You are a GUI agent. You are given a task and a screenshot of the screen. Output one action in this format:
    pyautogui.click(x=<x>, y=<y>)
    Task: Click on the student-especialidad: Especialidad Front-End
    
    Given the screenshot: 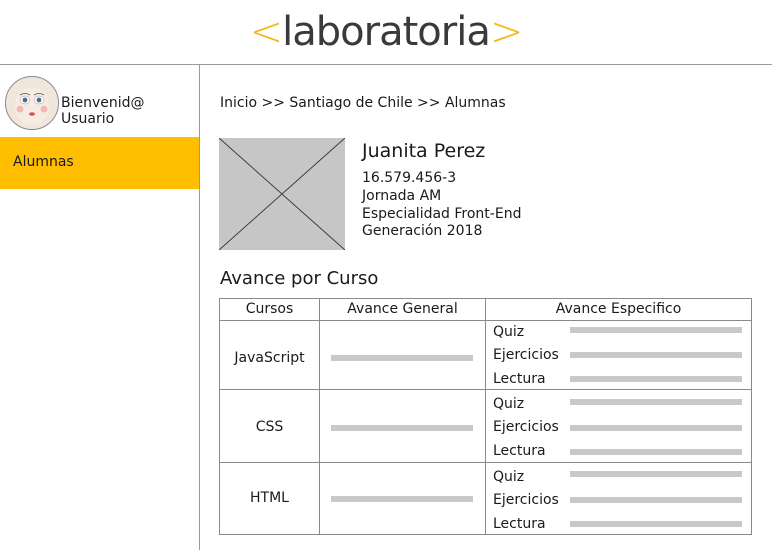 What is the action you would take?
    pyautogui.click(x=442, y=214)
    